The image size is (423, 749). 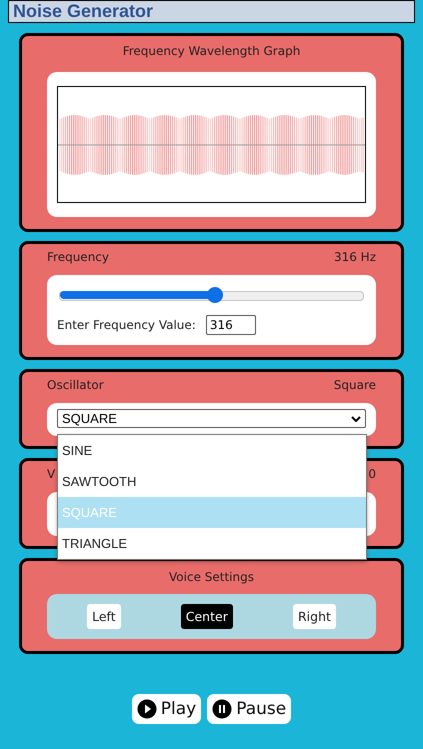 What do you see at coordinates (104, 616) in the screenshot?
I see `voice-button: Left` at bounding box center [104, 616].